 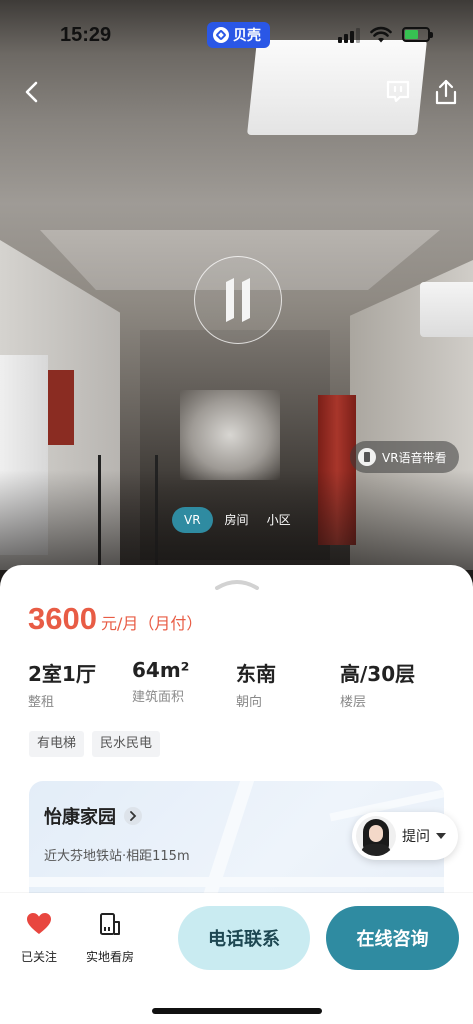 What do you see at coordinates (110, 924) in the screenshot?
I see `building-icon` at bounding box center [110, 924].